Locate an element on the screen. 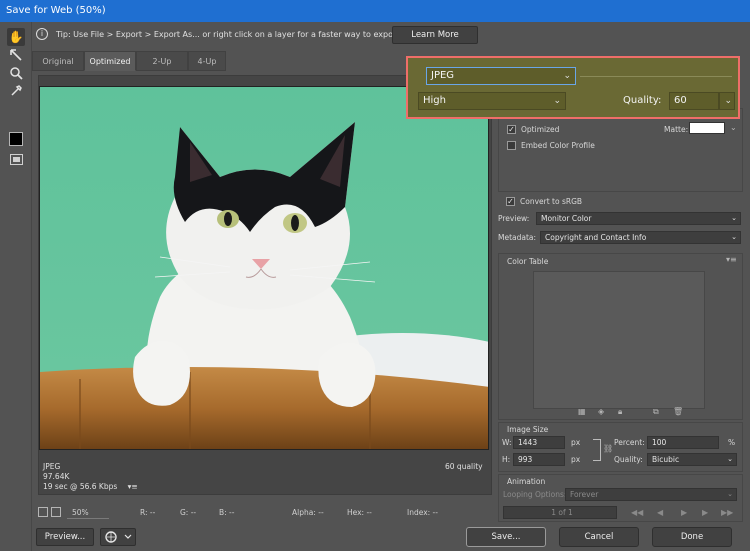 Image resolution: width=750 pixels, height=551 pixels. zoom-tool-icon is located at coordinates (16, 75).